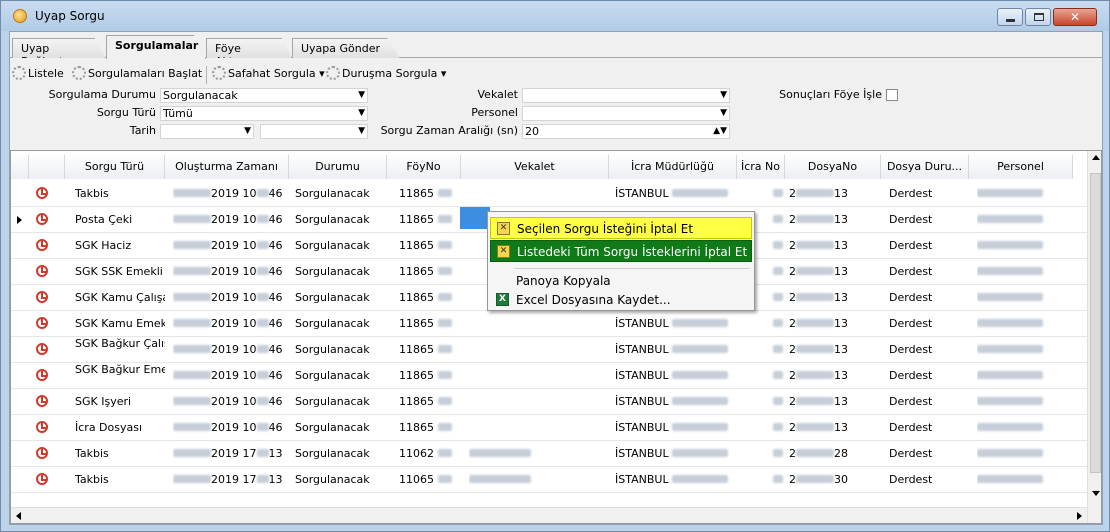  I want to click on col-header: FöyNo, so click(424, 167).